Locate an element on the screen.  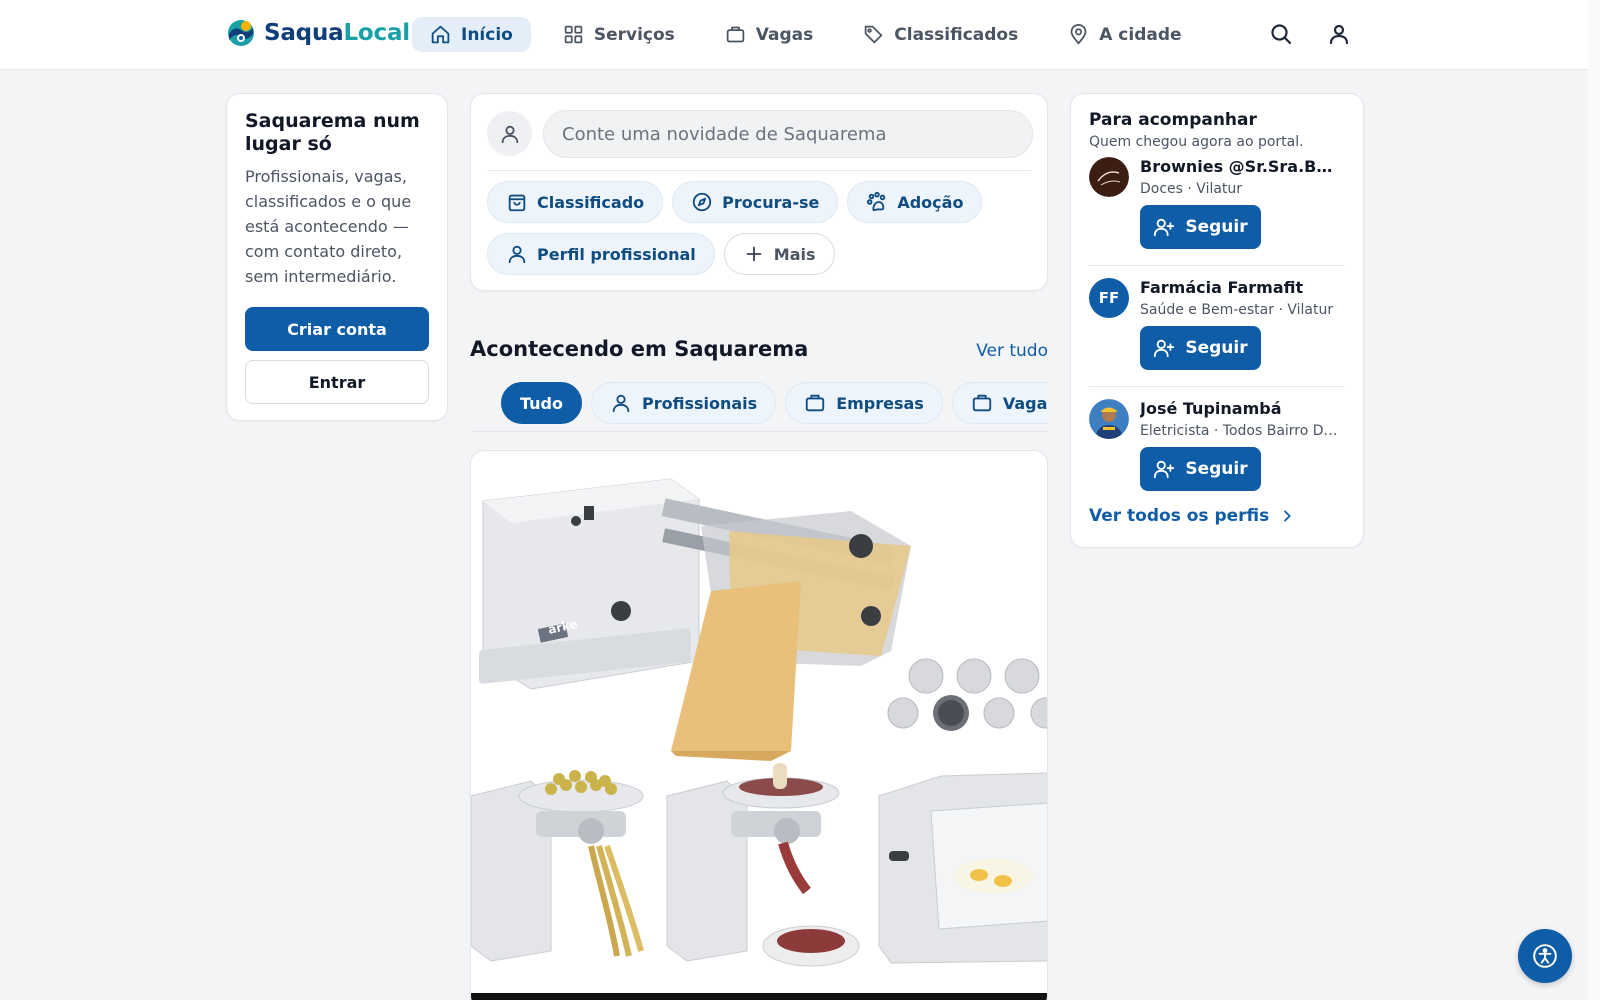
nav-item-vagas: Vagas is located at coordinates (769, 34).